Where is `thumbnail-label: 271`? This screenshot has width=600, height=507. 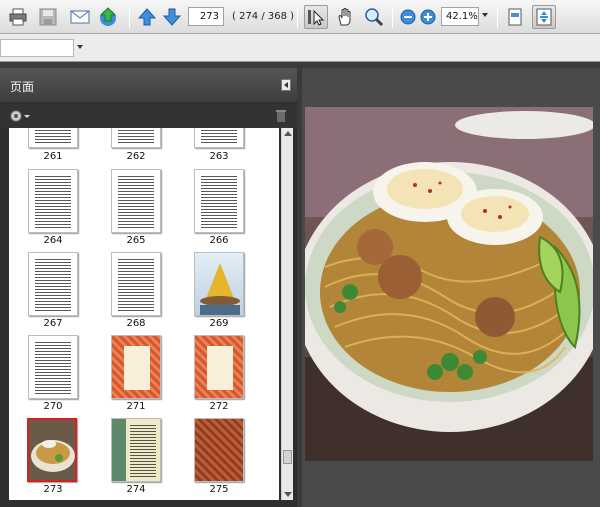
thumbnail-label: 271 is located at coordinates (136, 406).